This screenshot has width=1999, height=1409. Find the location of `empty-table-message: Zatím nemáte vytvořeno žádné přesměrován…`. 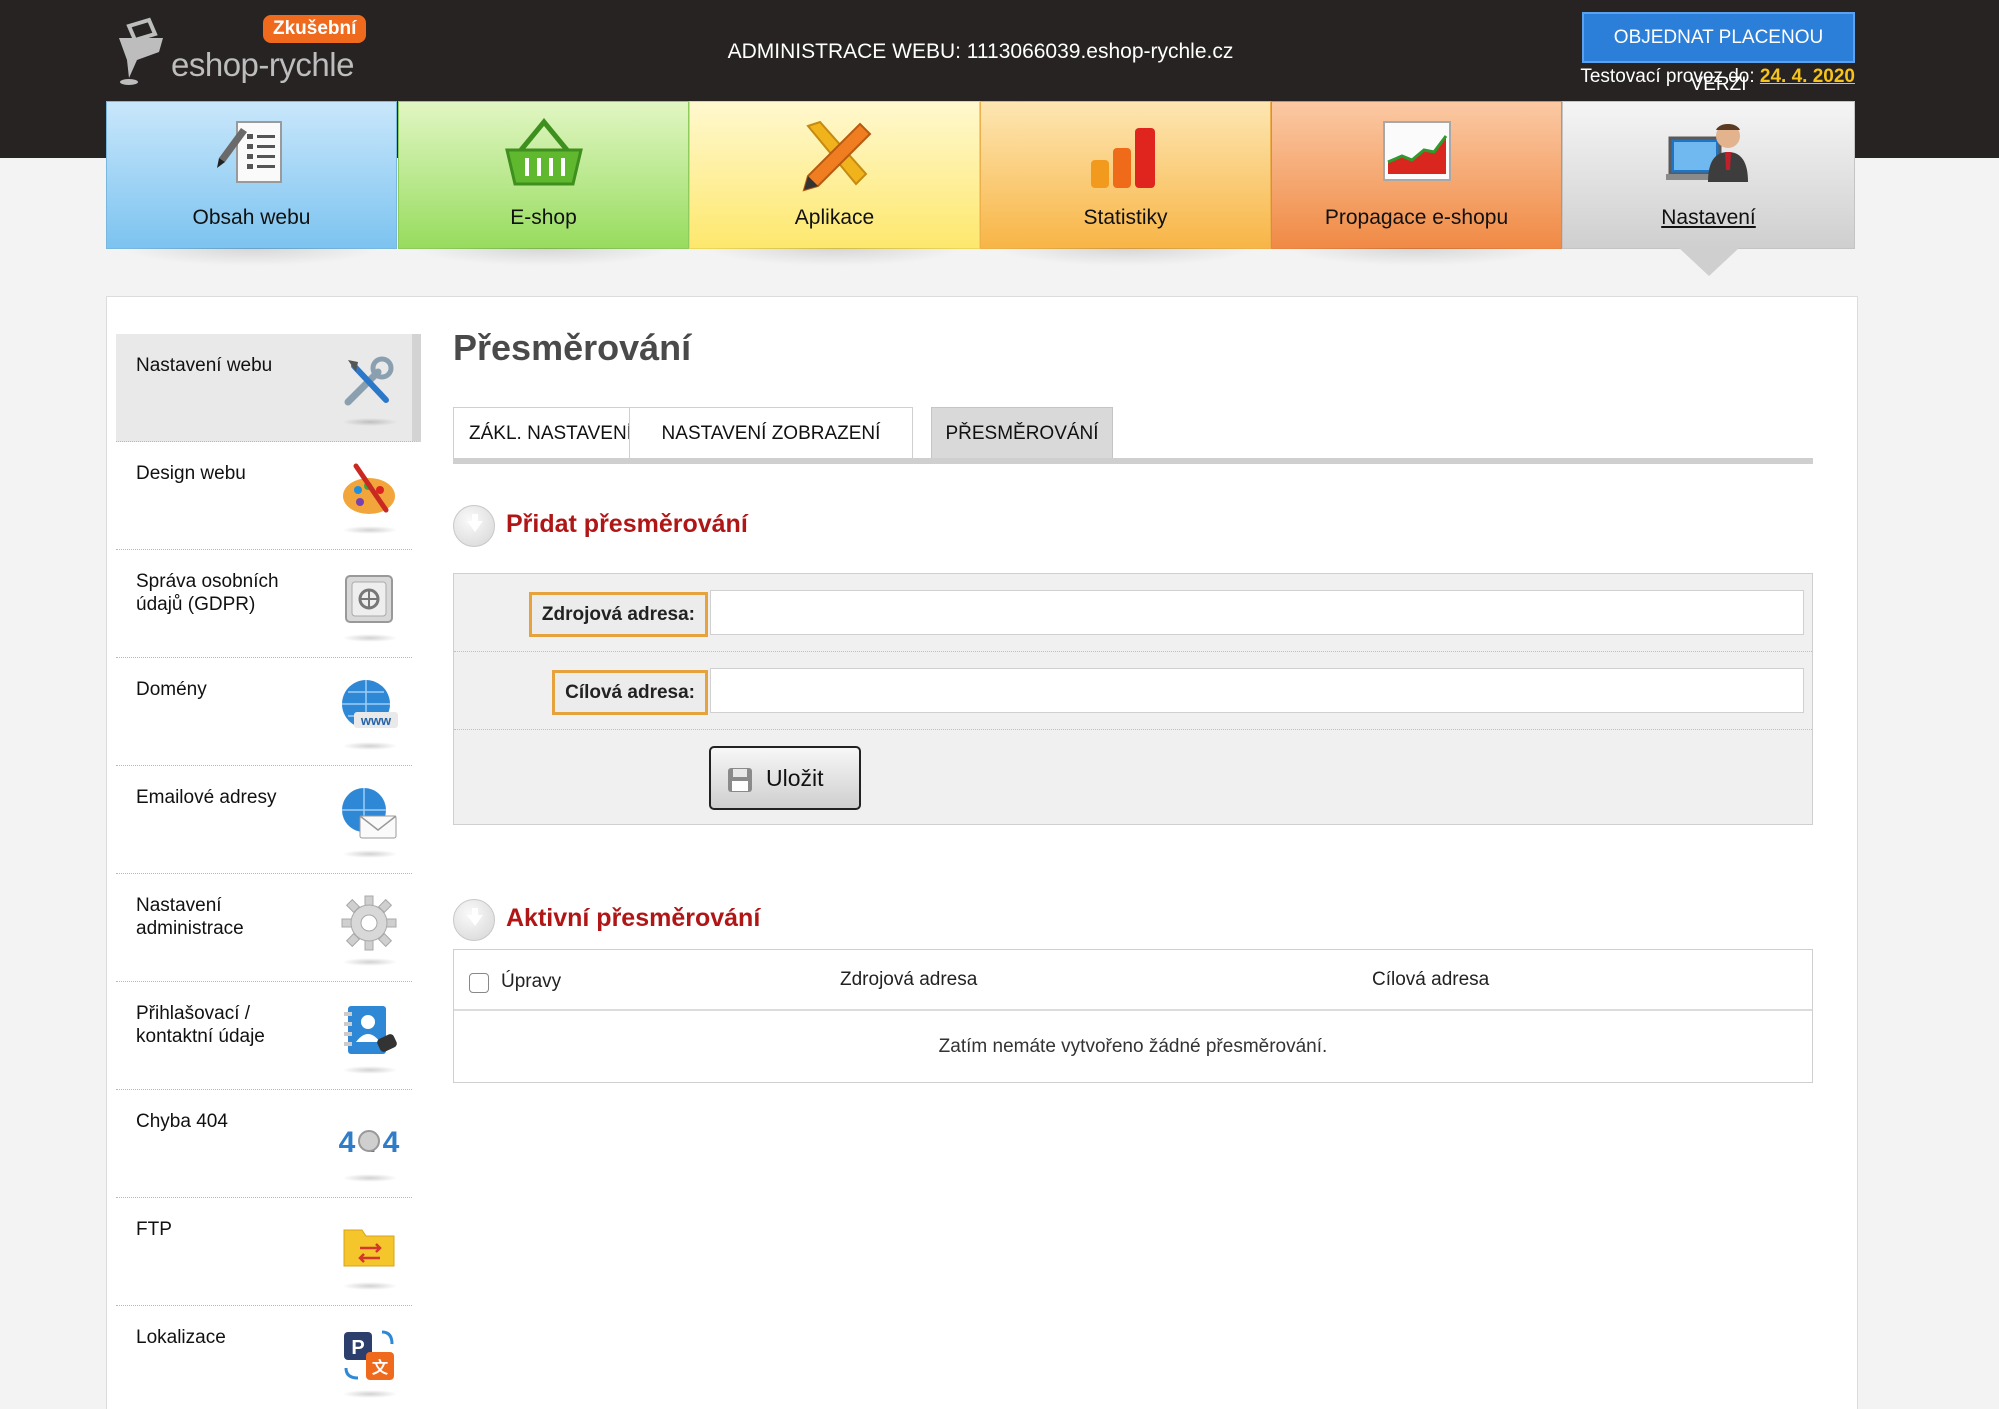

empty-table-message: Zatím nemáte vytvořeno žádné přesměrován… is located at coordinates (1133, 1046).